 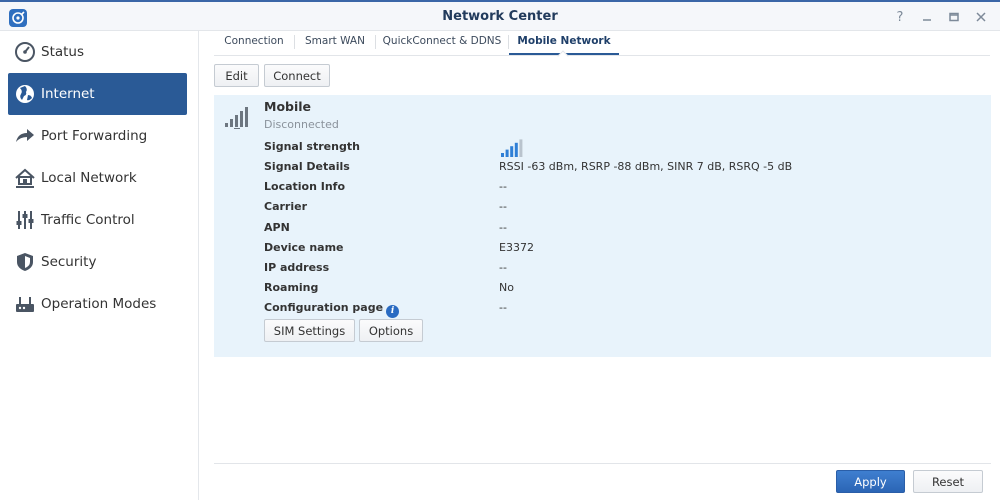 I want to click on connect-button: Connect, so click(x=297, y=75).